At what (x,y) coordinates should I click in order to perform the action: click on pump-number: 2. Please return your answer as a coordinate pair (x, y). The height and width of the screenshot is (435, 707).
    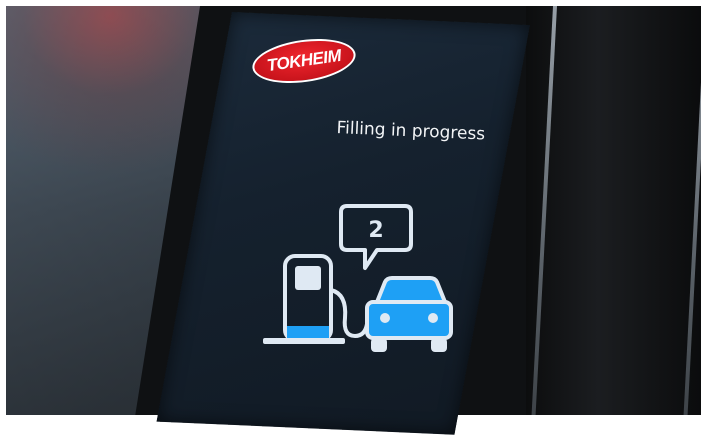
    Looking at the image, I should click on (375, 230).